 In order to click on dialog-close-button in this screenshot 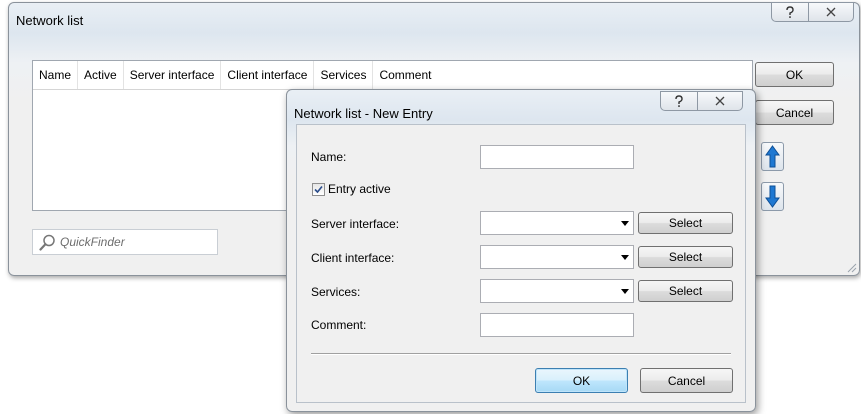, I will do `click(720, 101)`.